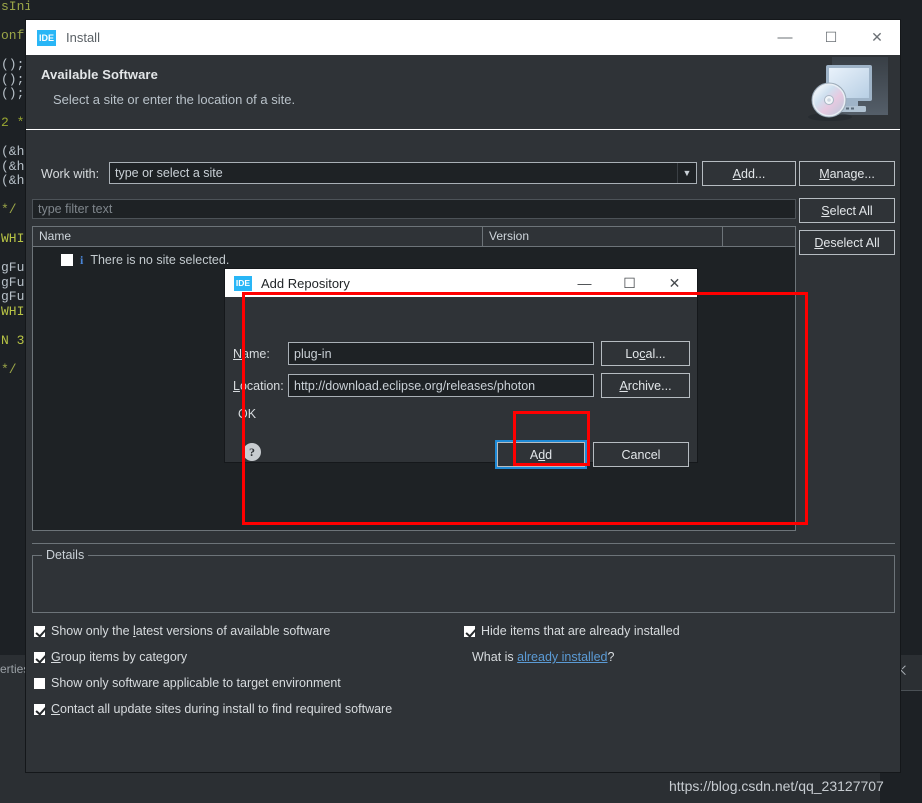  Describe the element at coordinates (414, 260) in the screenshot. I see `table-row: i There is no site selected.` at that location.